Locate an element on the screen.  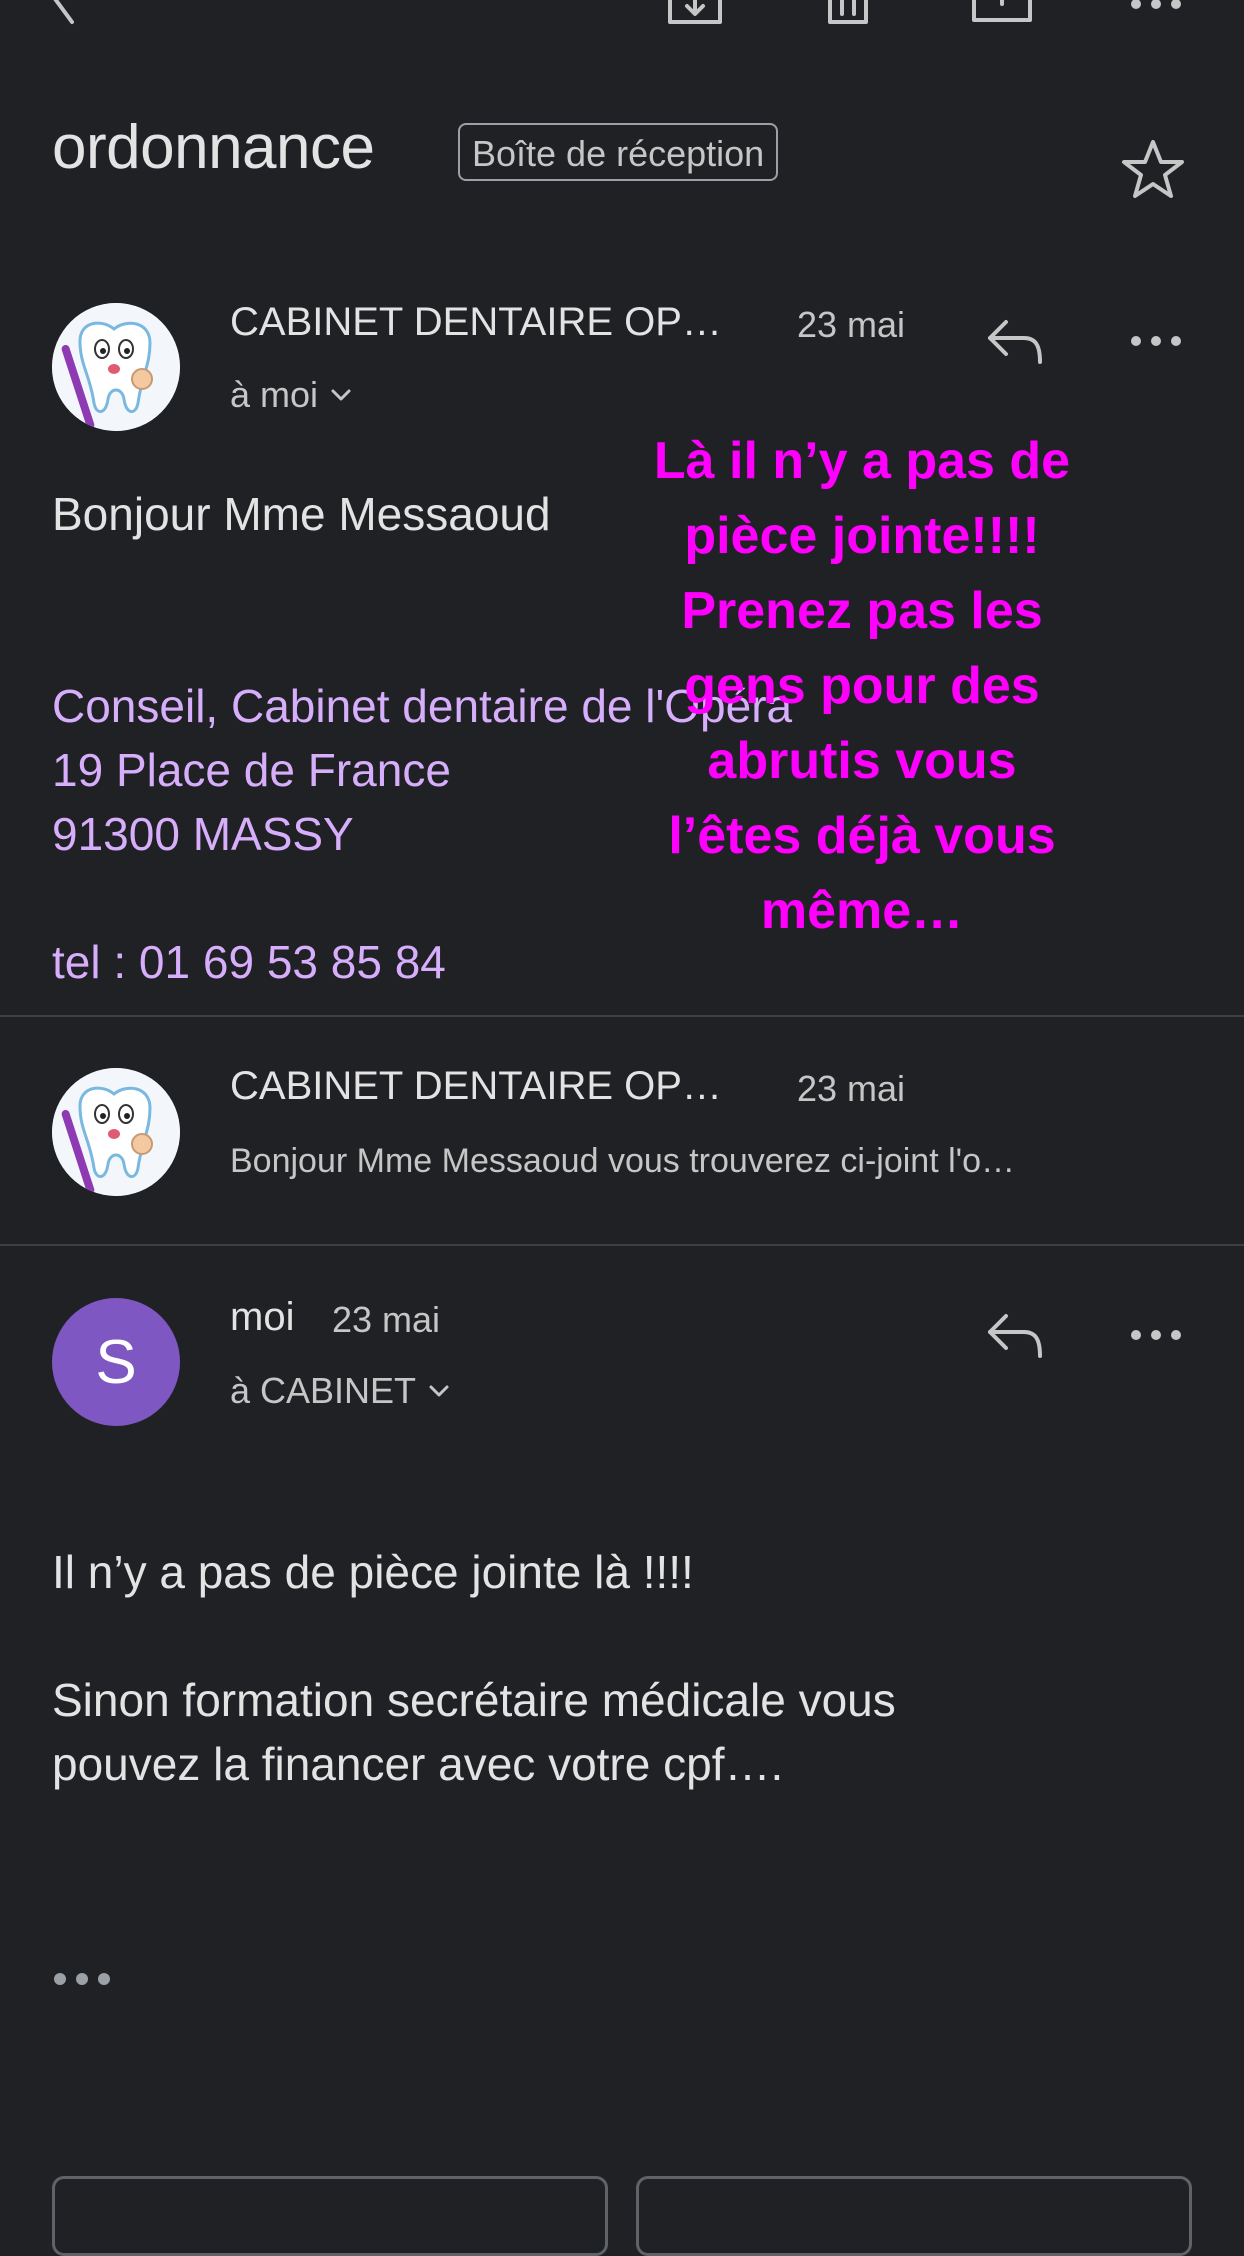
annotation-line: l’êtes déjà vous is located at coordinates (862, 836).